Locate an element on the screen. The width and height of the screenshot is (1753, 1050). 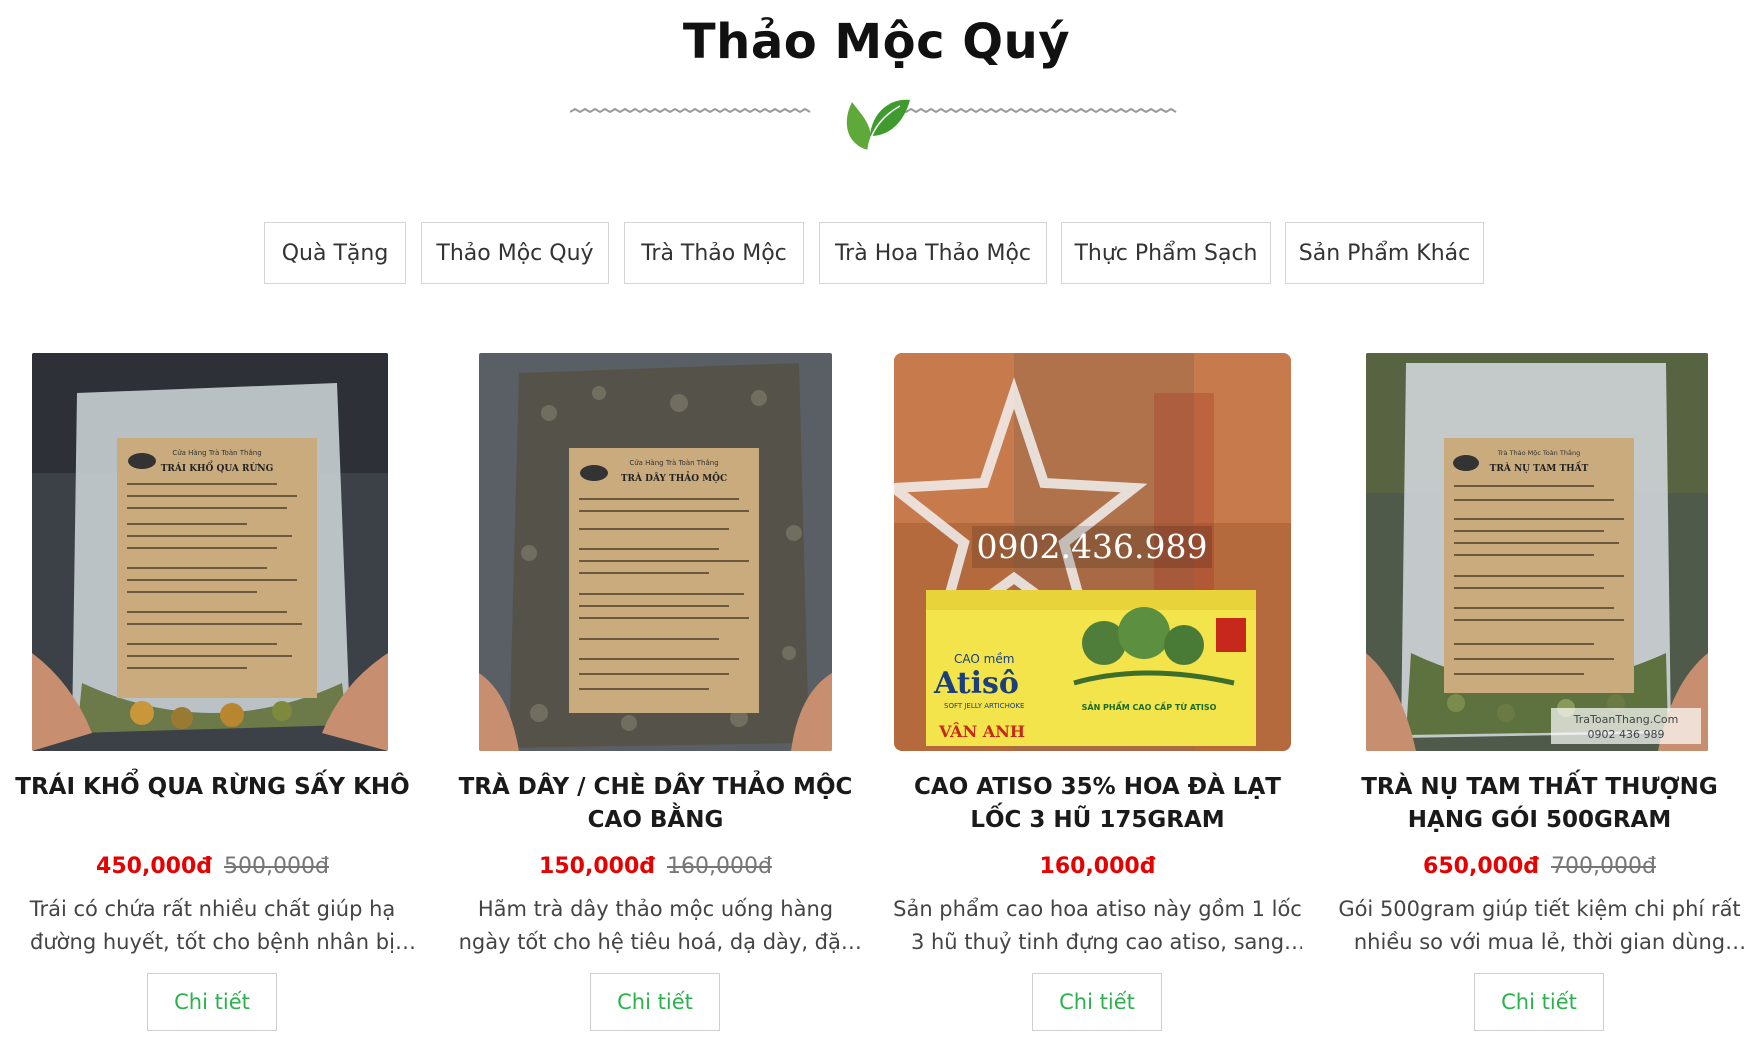
divider-left-line is located at coordinates (690, 110).